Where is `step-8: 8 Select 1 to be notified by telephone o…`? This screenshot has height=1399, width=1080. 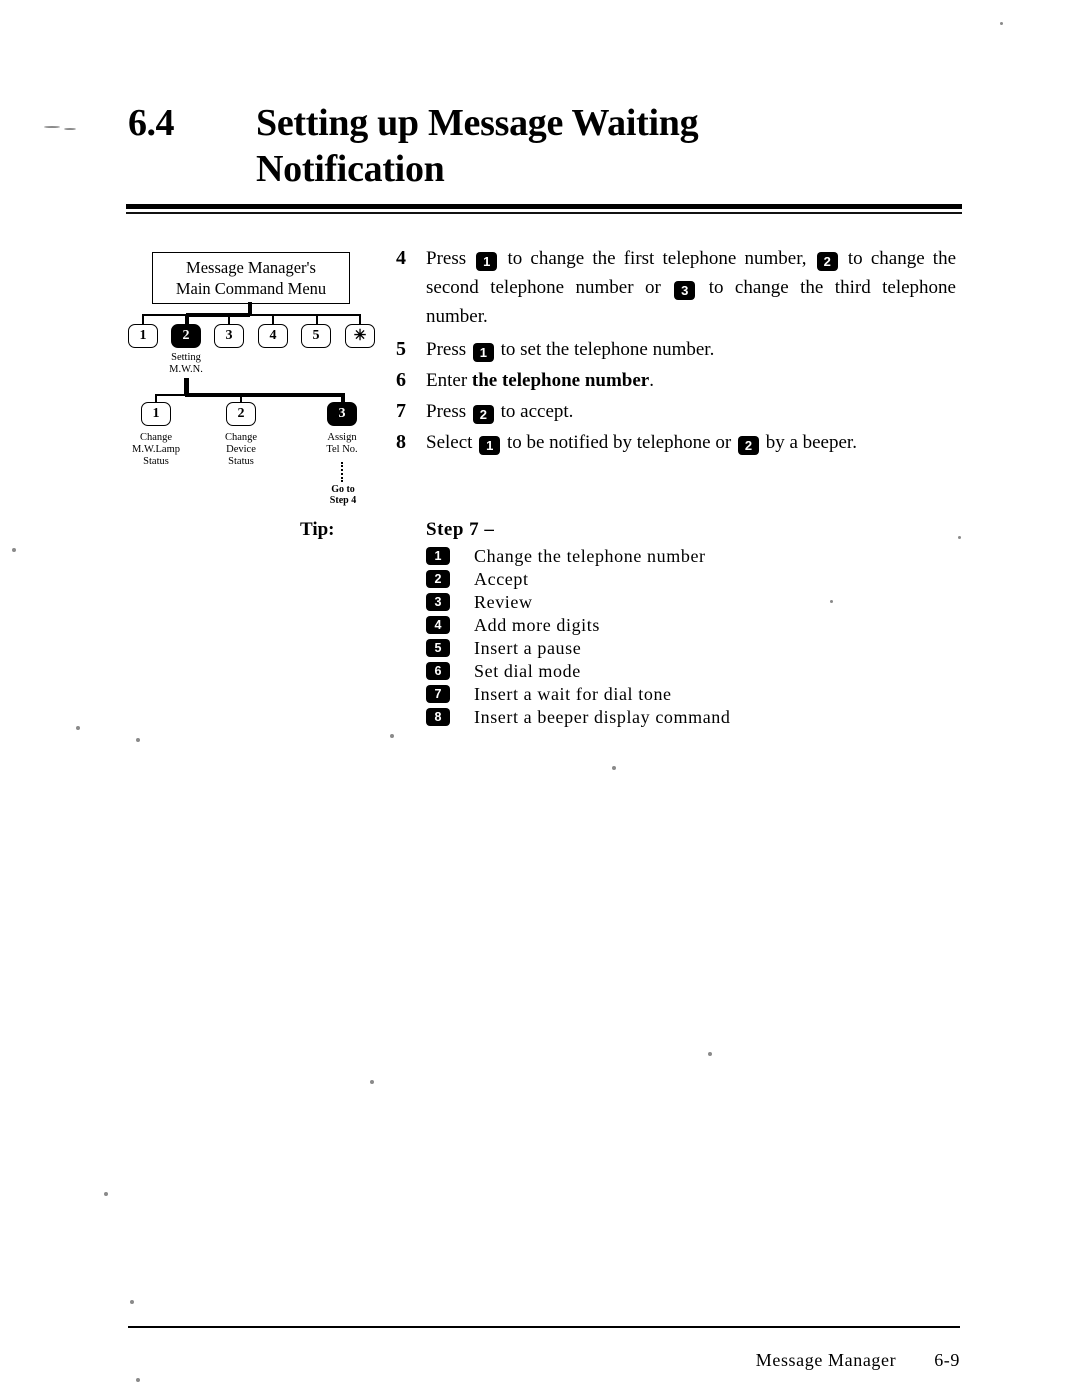 step-8: 8 Select 1 to be notified by telephone o… is located at coordinates (676, 442).